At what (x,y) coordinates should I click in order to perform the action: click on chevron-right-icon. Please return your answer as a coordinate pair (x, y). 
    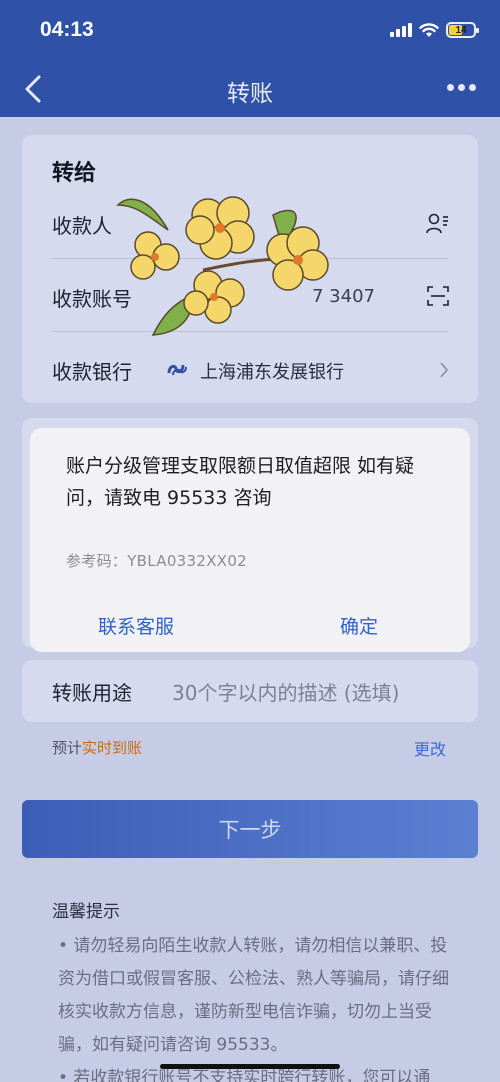
    Looking at the image, I should click on (444, 370).